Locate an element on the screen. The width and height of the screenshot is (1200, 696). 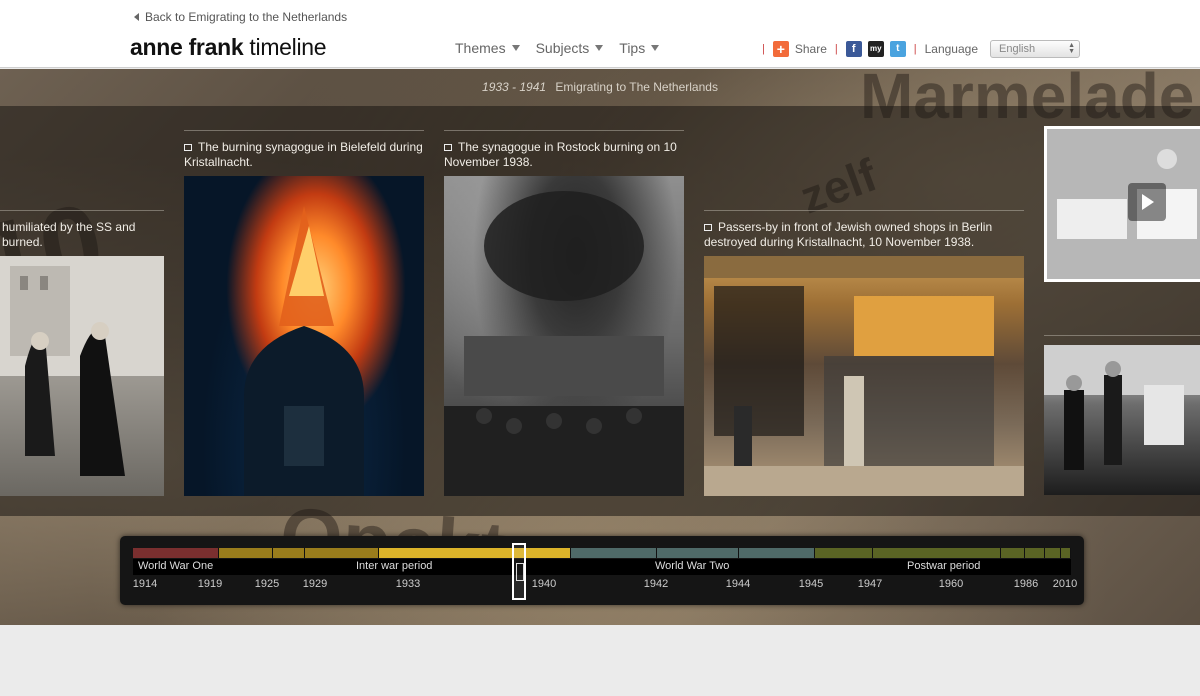
year-label: 1914 is located at coordinates (145, 584).